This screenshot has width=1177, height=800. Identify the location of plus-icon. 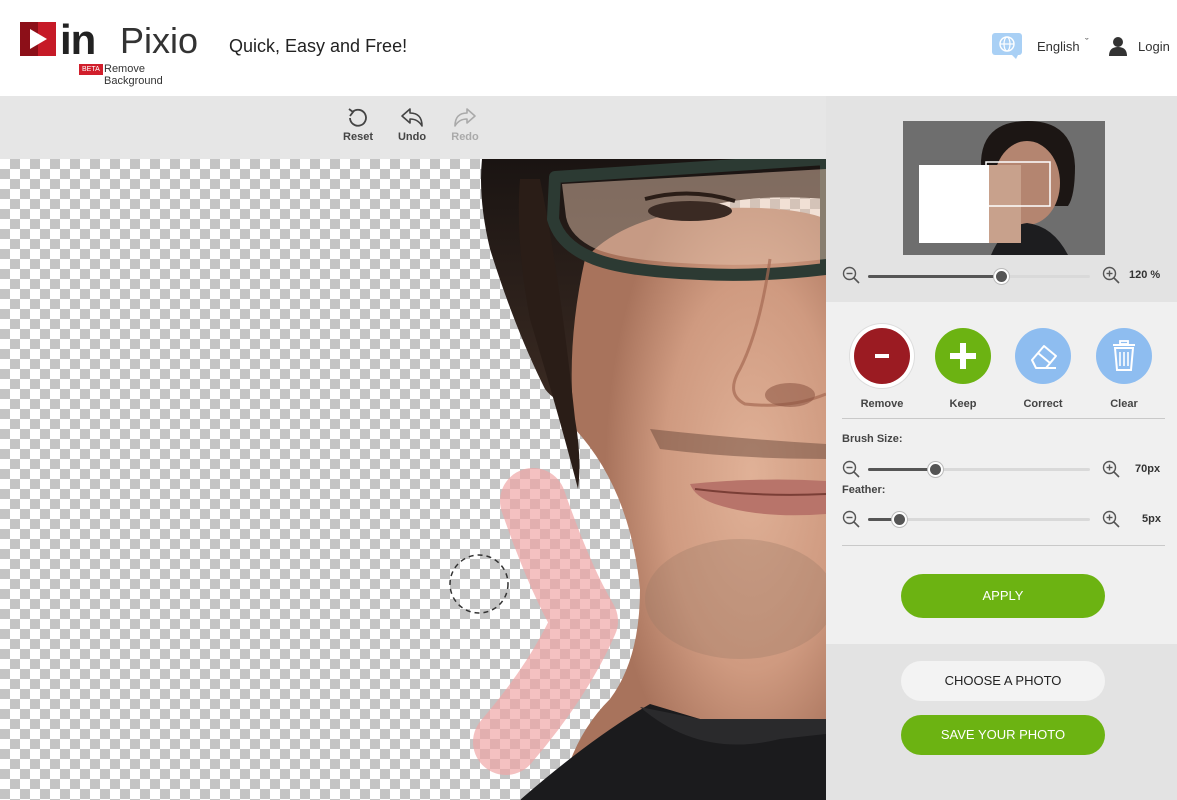
(963, 356).